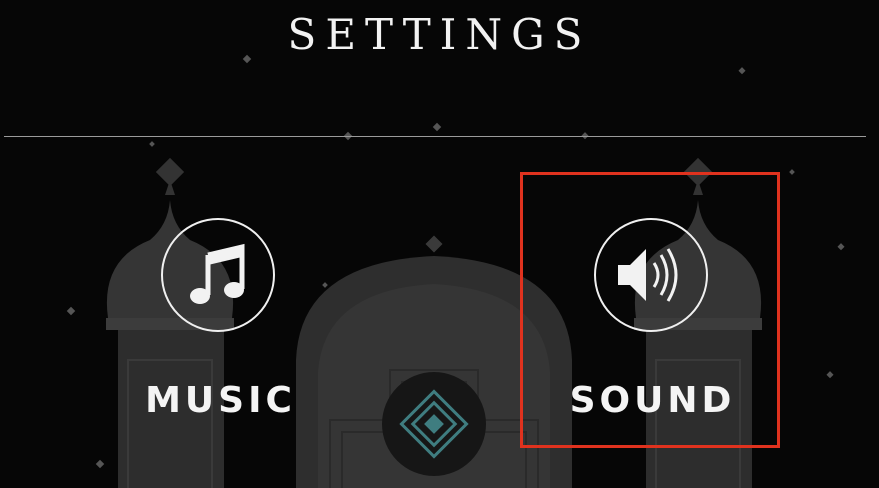 The image size is (879, 488). Describe the element at coordinates (220, 400) in the screenshot. I see `music-label: MUSIC` at that location.